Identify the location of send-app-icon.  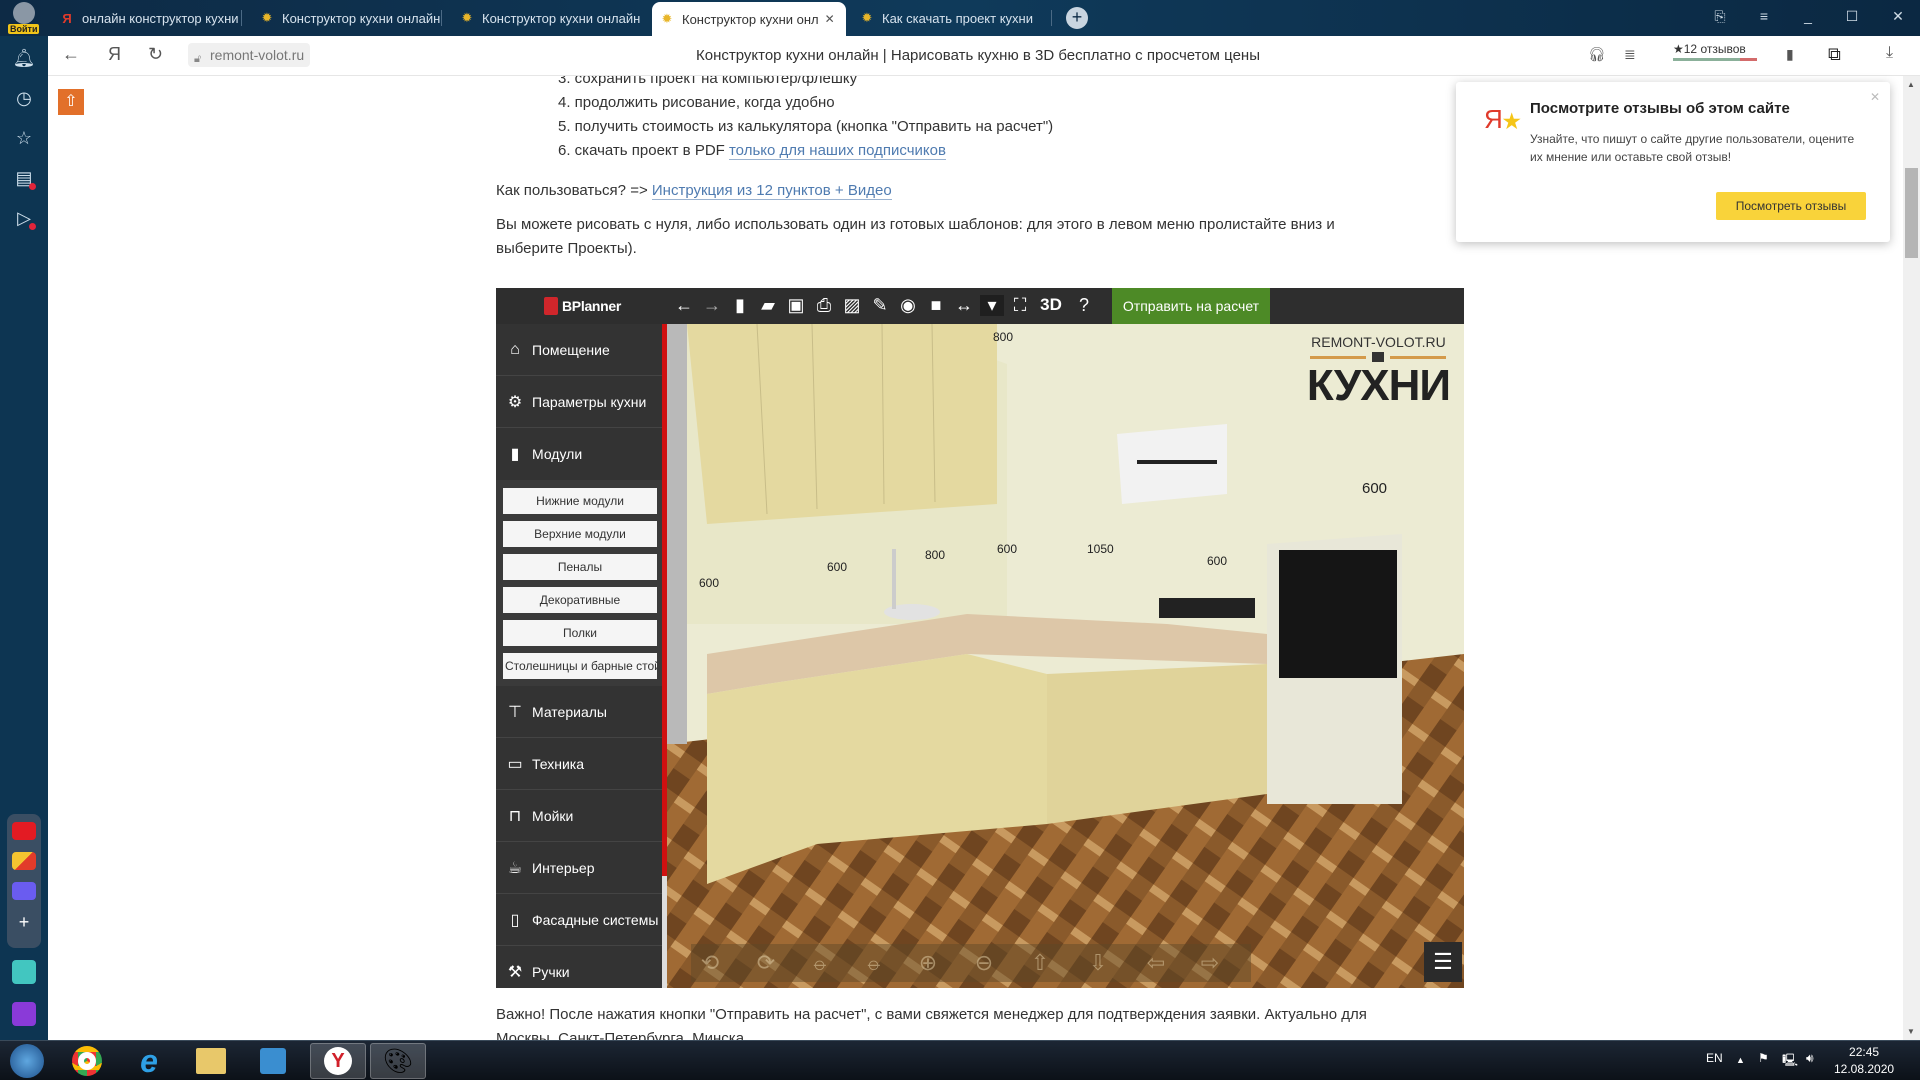
(24, 972).